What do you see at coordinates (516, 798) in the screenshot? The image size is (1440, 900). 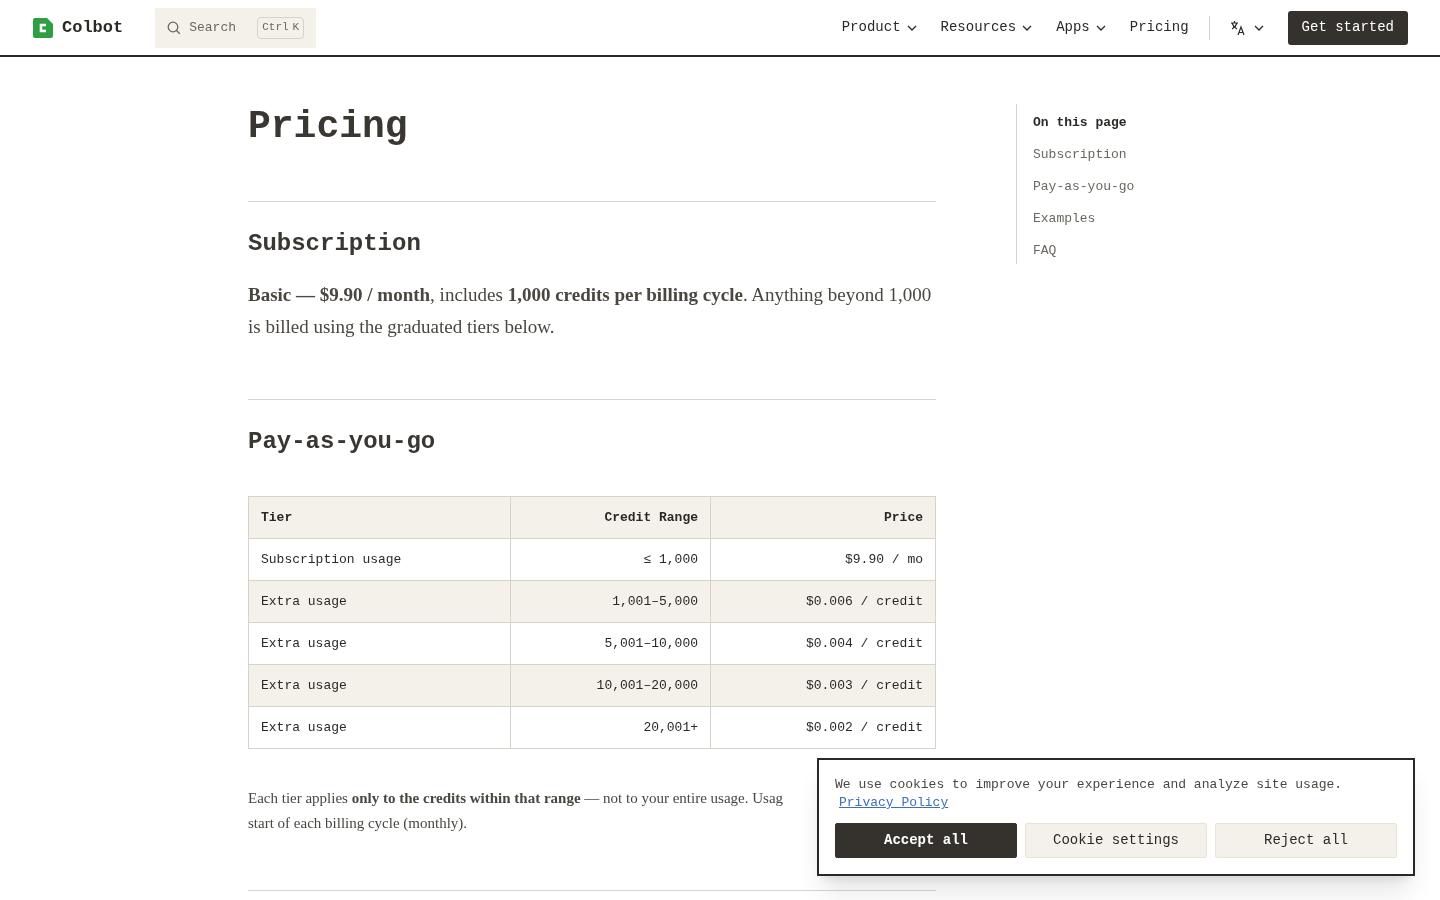 I see `paragraph-line: Each tier applies only to the credits within that range — not to your entire usage. Usag` at bounding box center [516, 798].